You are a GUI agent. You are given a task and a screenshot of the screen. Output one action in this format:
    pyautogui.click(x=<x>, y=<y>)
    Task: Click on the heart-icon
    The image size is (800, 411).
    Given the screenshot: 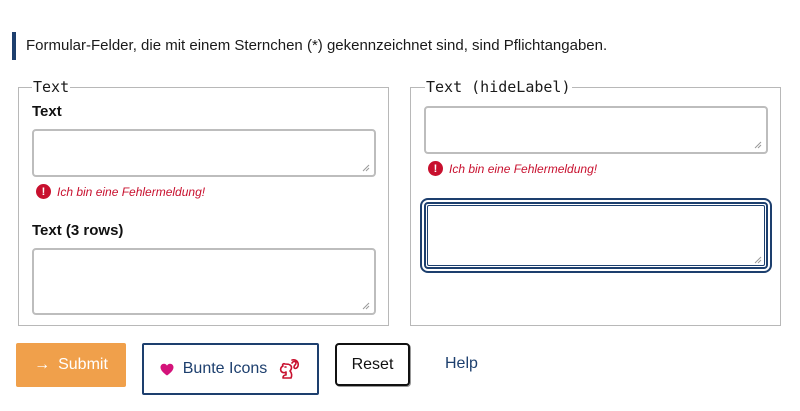 What is the action you would take?
    pyautogui.click(x=167, y=369)
    